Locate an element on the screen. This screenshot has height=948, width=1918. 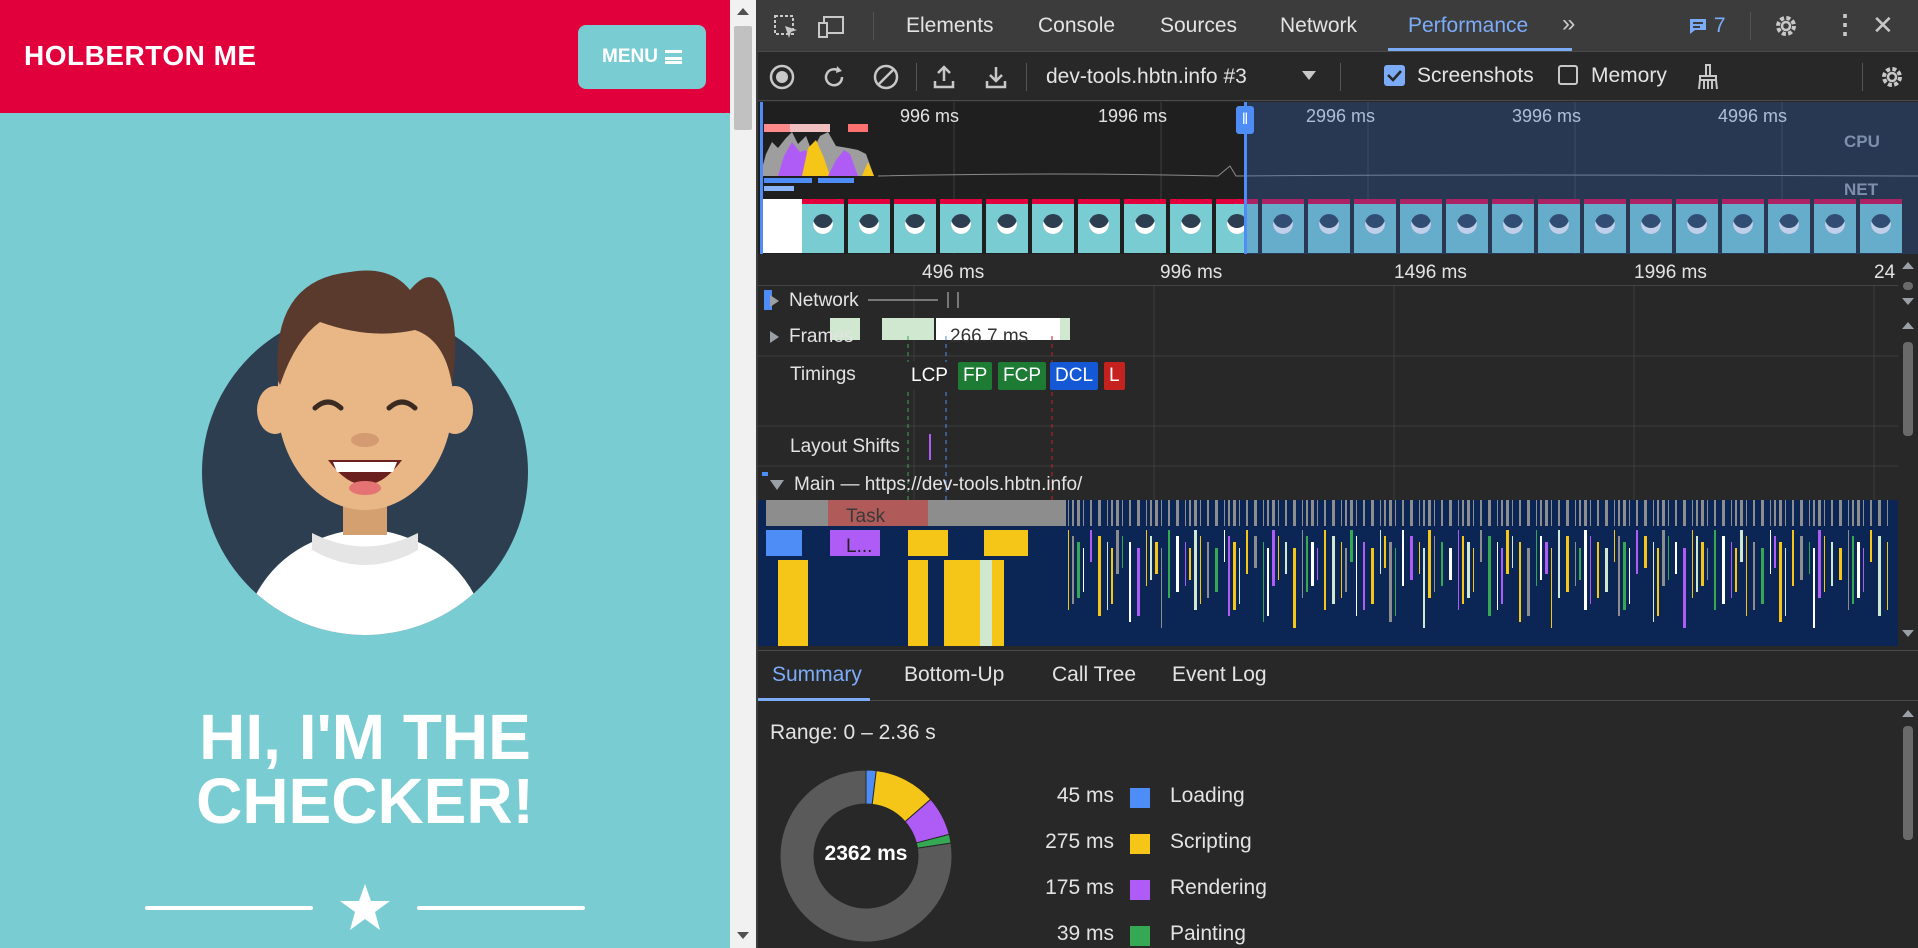
screenshot-thumbnail is located at coordinates (1099, 226).